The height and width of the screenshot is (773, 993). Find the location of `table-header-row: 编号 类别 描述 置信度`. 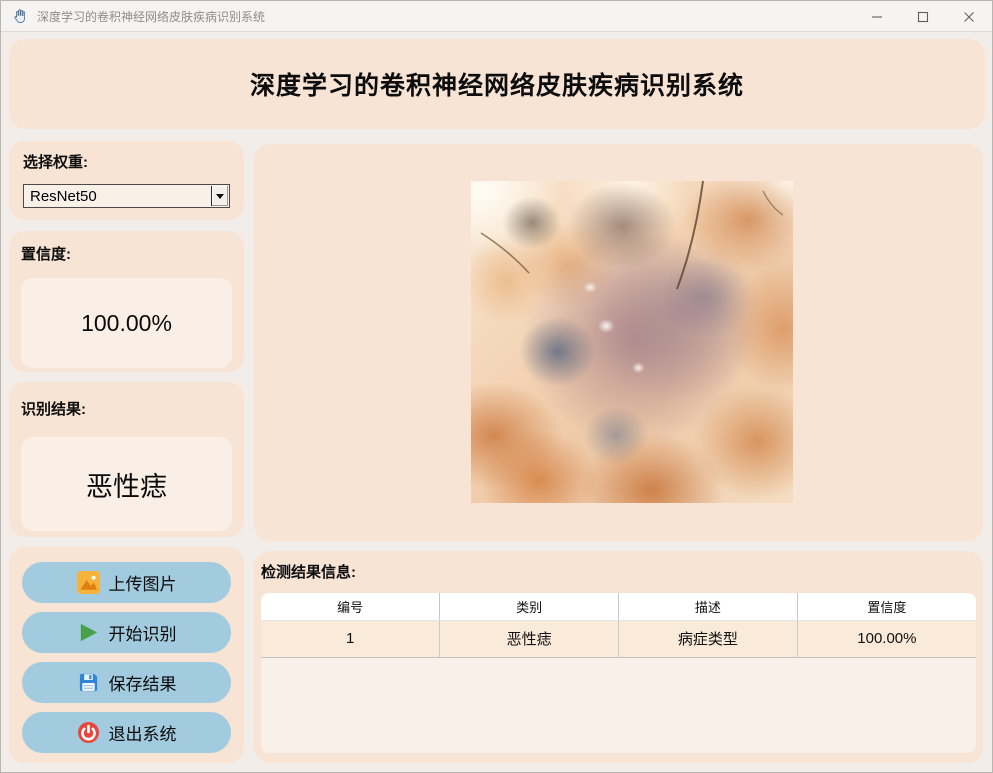

table-header-row: 编号 类别 描述 置信度 is located at coordinates (618, 607).